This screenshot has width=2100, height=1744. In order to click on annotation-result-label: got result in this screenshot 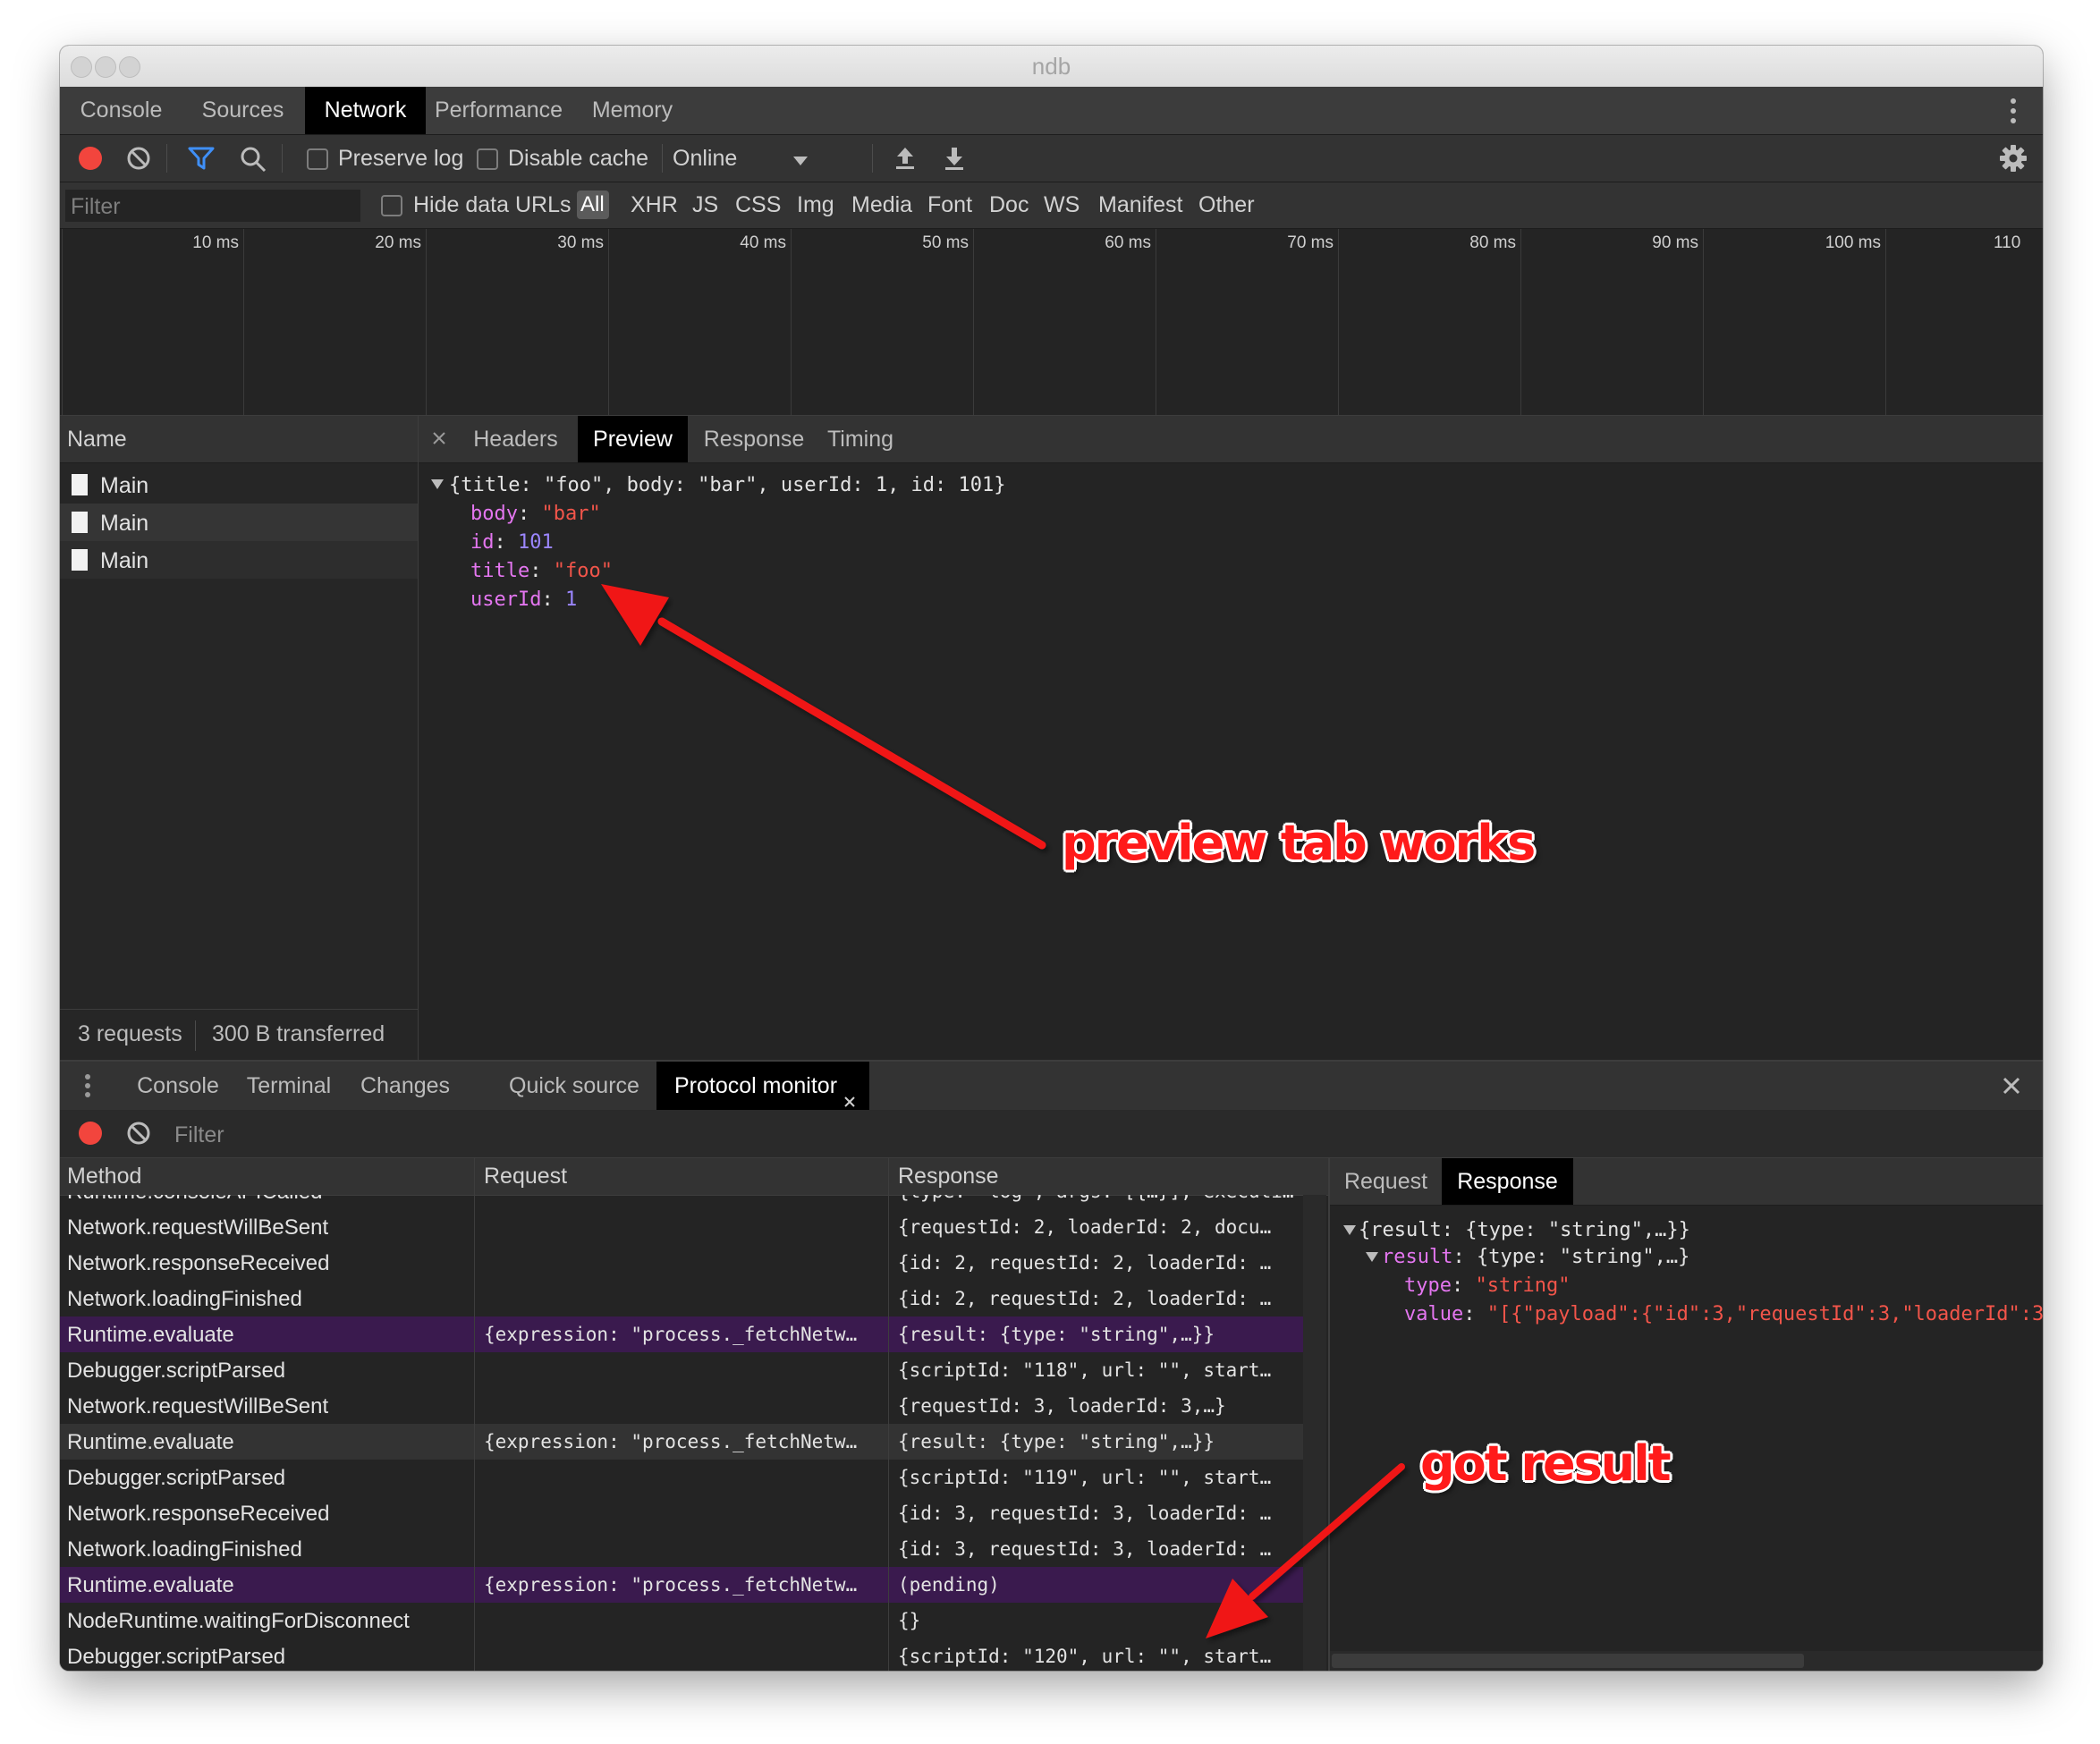, I will do `click(1546, 1463)`.